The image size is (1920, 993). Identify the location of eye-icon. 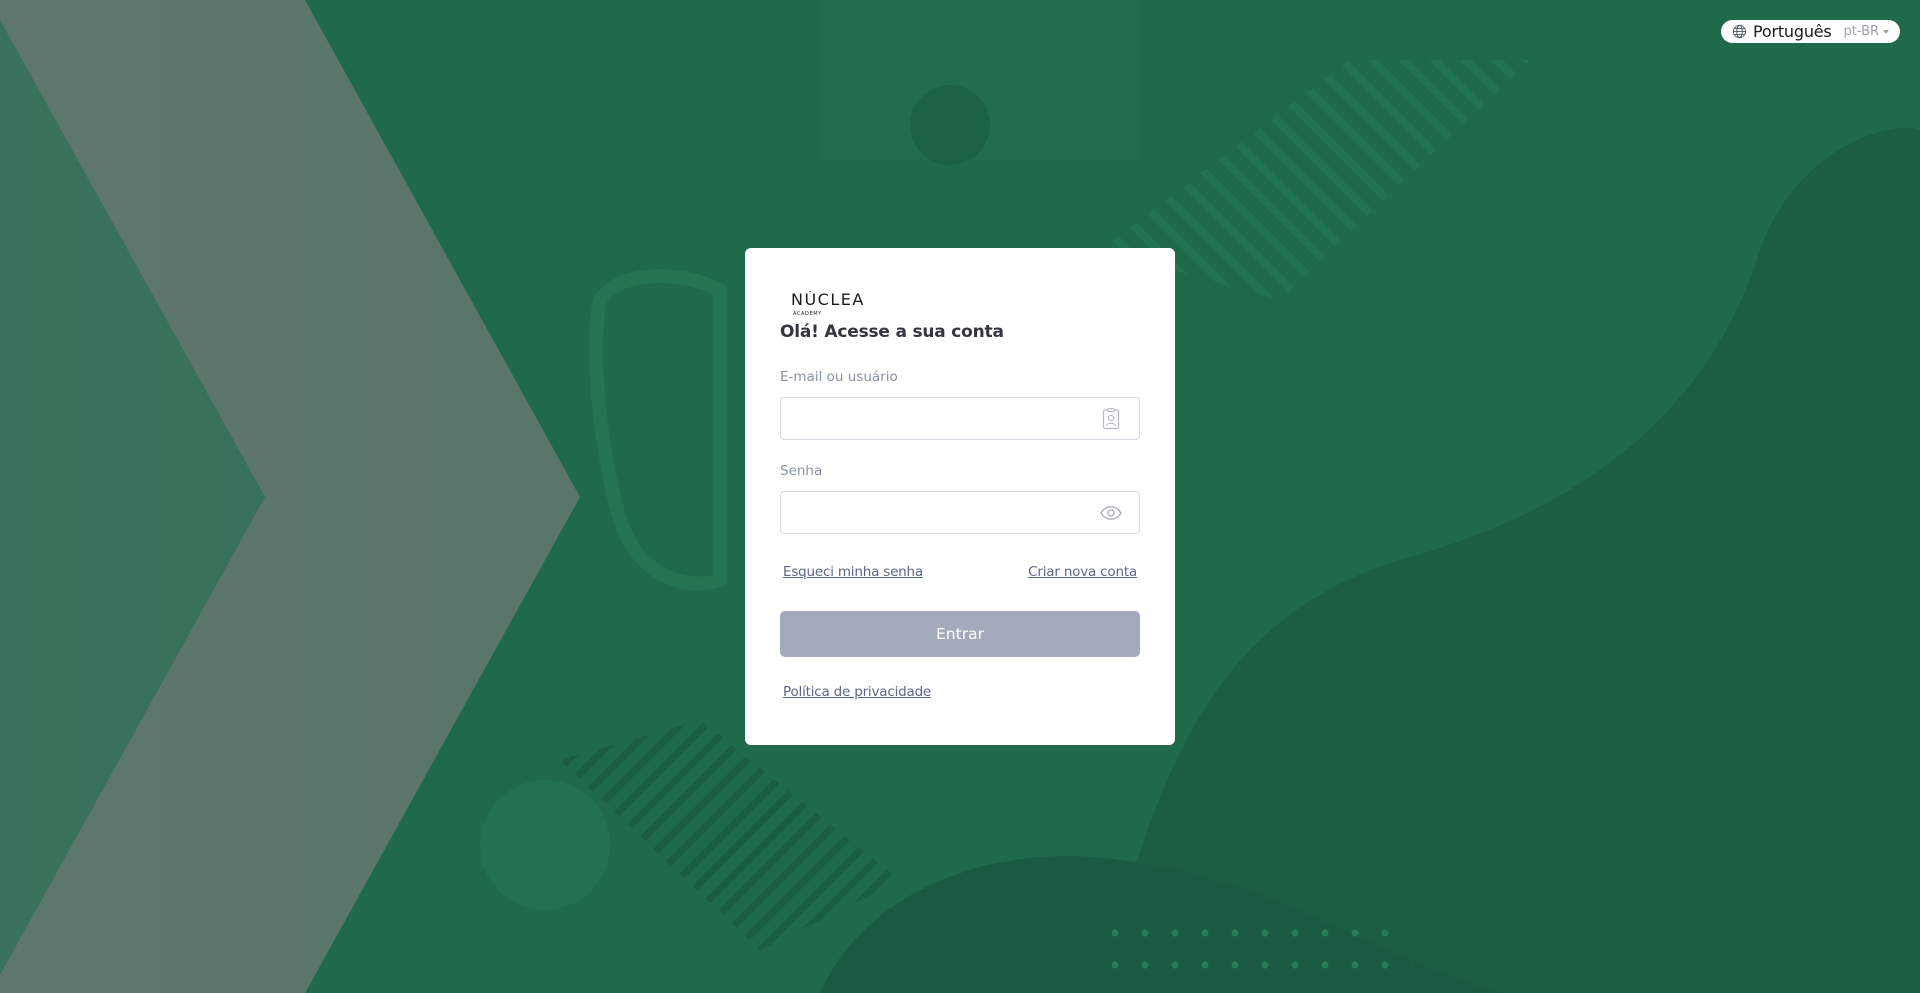
(1111, 513).